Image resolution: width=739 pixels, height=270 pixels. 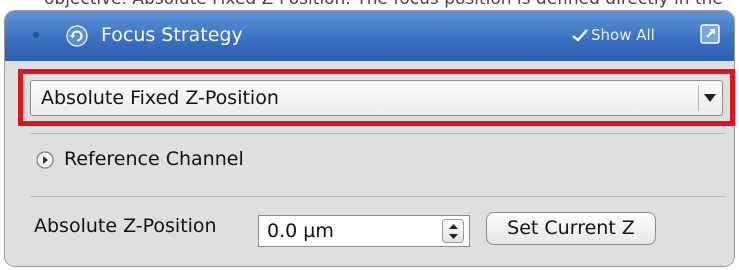 I want to click on focus-mode-dropdown: Absolute Fixed Z-Position, so click(x=376, y=98).